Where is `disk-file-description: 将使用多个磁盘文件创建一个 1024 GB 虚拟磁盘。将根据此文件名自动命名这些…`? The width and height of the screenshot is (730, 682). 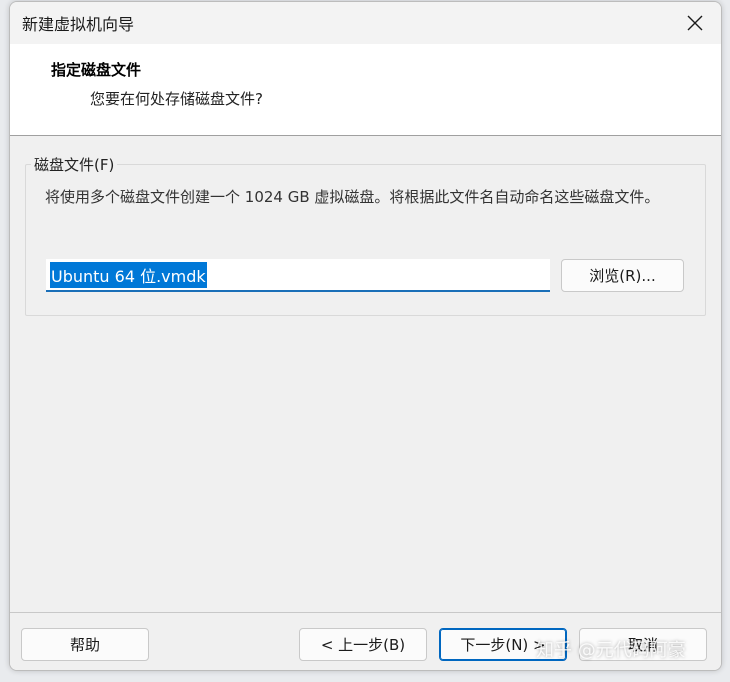
disk-file-description: 将使用多个磁盘文件创建一个 1024 GB 虚拟磁盘。将根据此文件名自动命名这些… is located at coordinates (352, 197).